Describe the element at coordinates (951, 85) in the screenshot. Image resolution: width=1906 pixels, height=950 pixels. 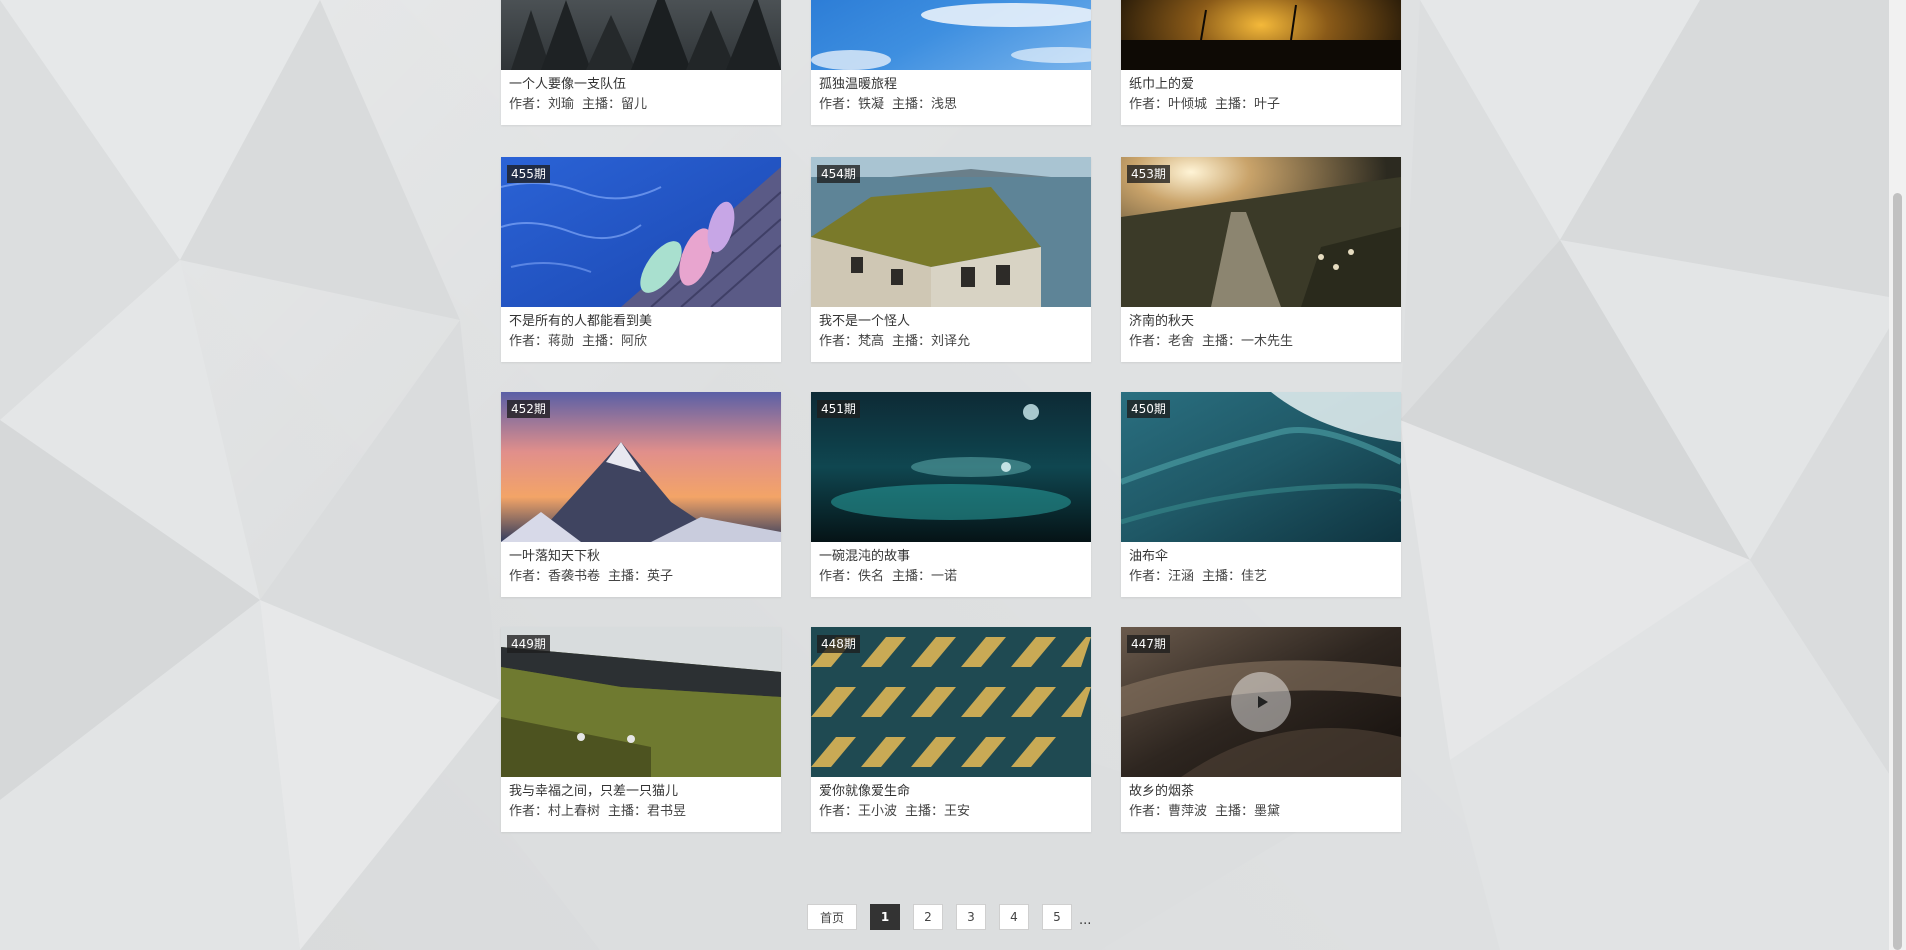
I see `article-title: 孤独温暖旅程` at that location.